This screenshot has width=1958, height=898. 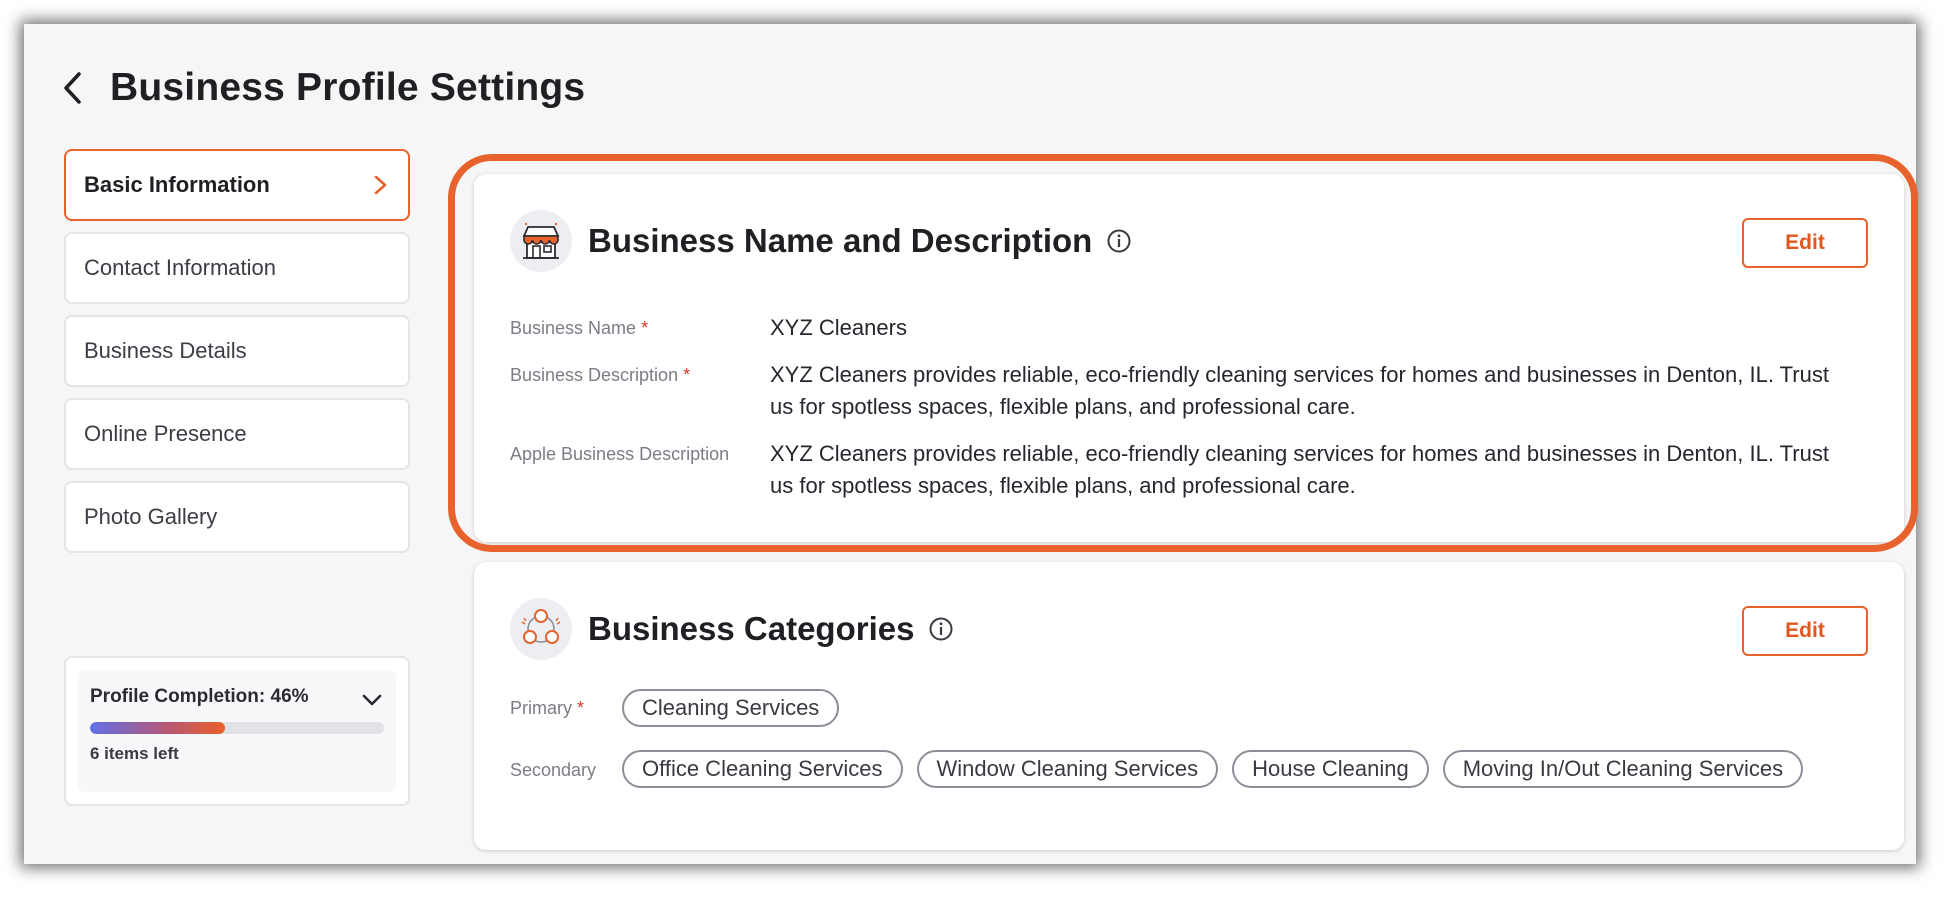 I want to click on profile-completion-content: Profile Completion: 46% 6 items left, so click(x=237, y=731).